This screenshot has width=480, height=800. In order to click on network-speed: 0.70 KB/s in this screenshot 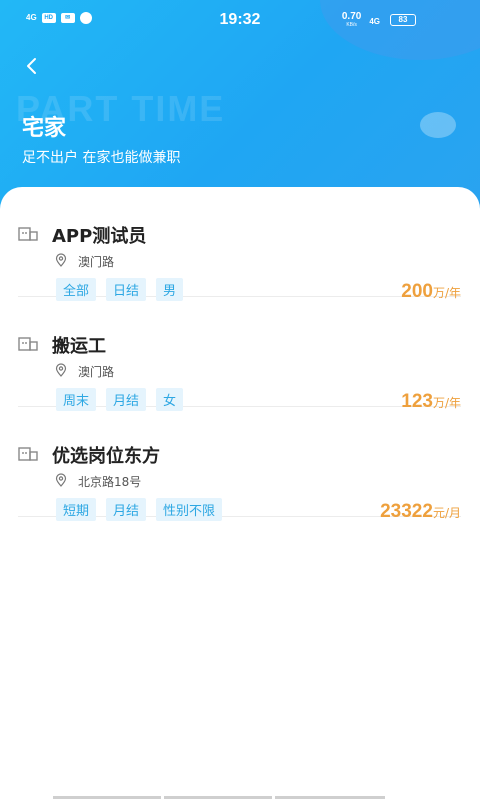, I will do `click(351, 21)`.